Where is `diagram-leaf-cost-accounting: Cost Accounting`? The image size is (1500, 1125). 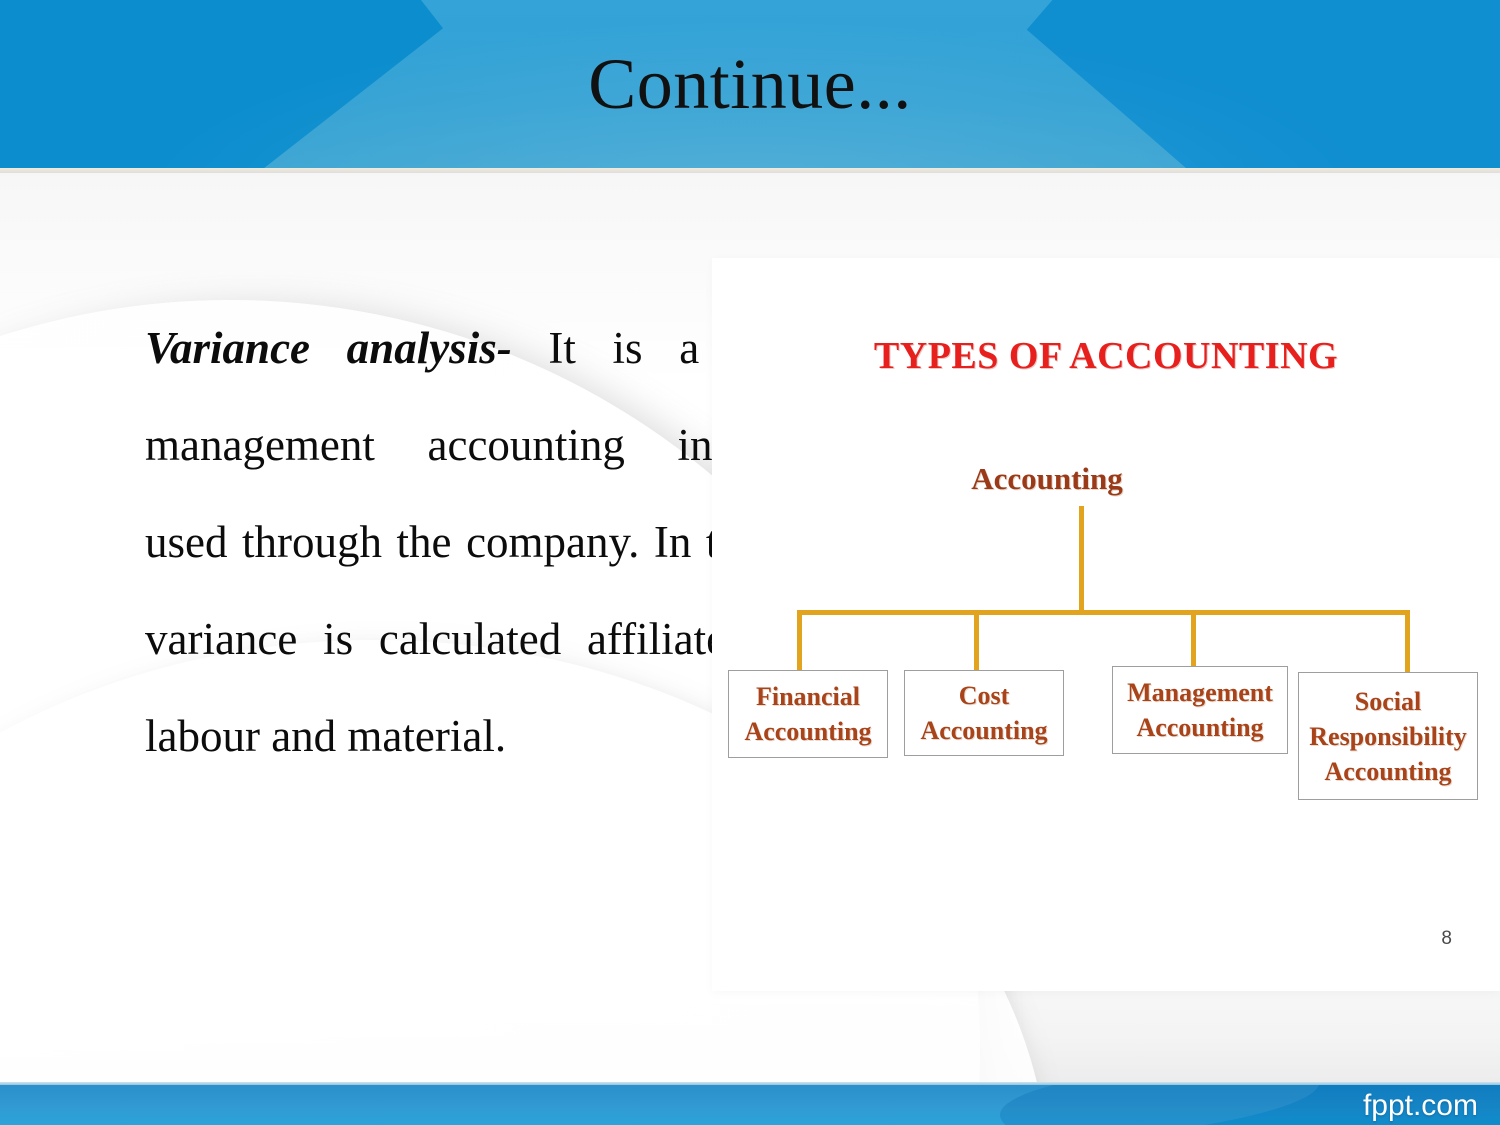
diagram-leaf-cost-accounting: Cost Accounting is located at coordinates (984, 713).